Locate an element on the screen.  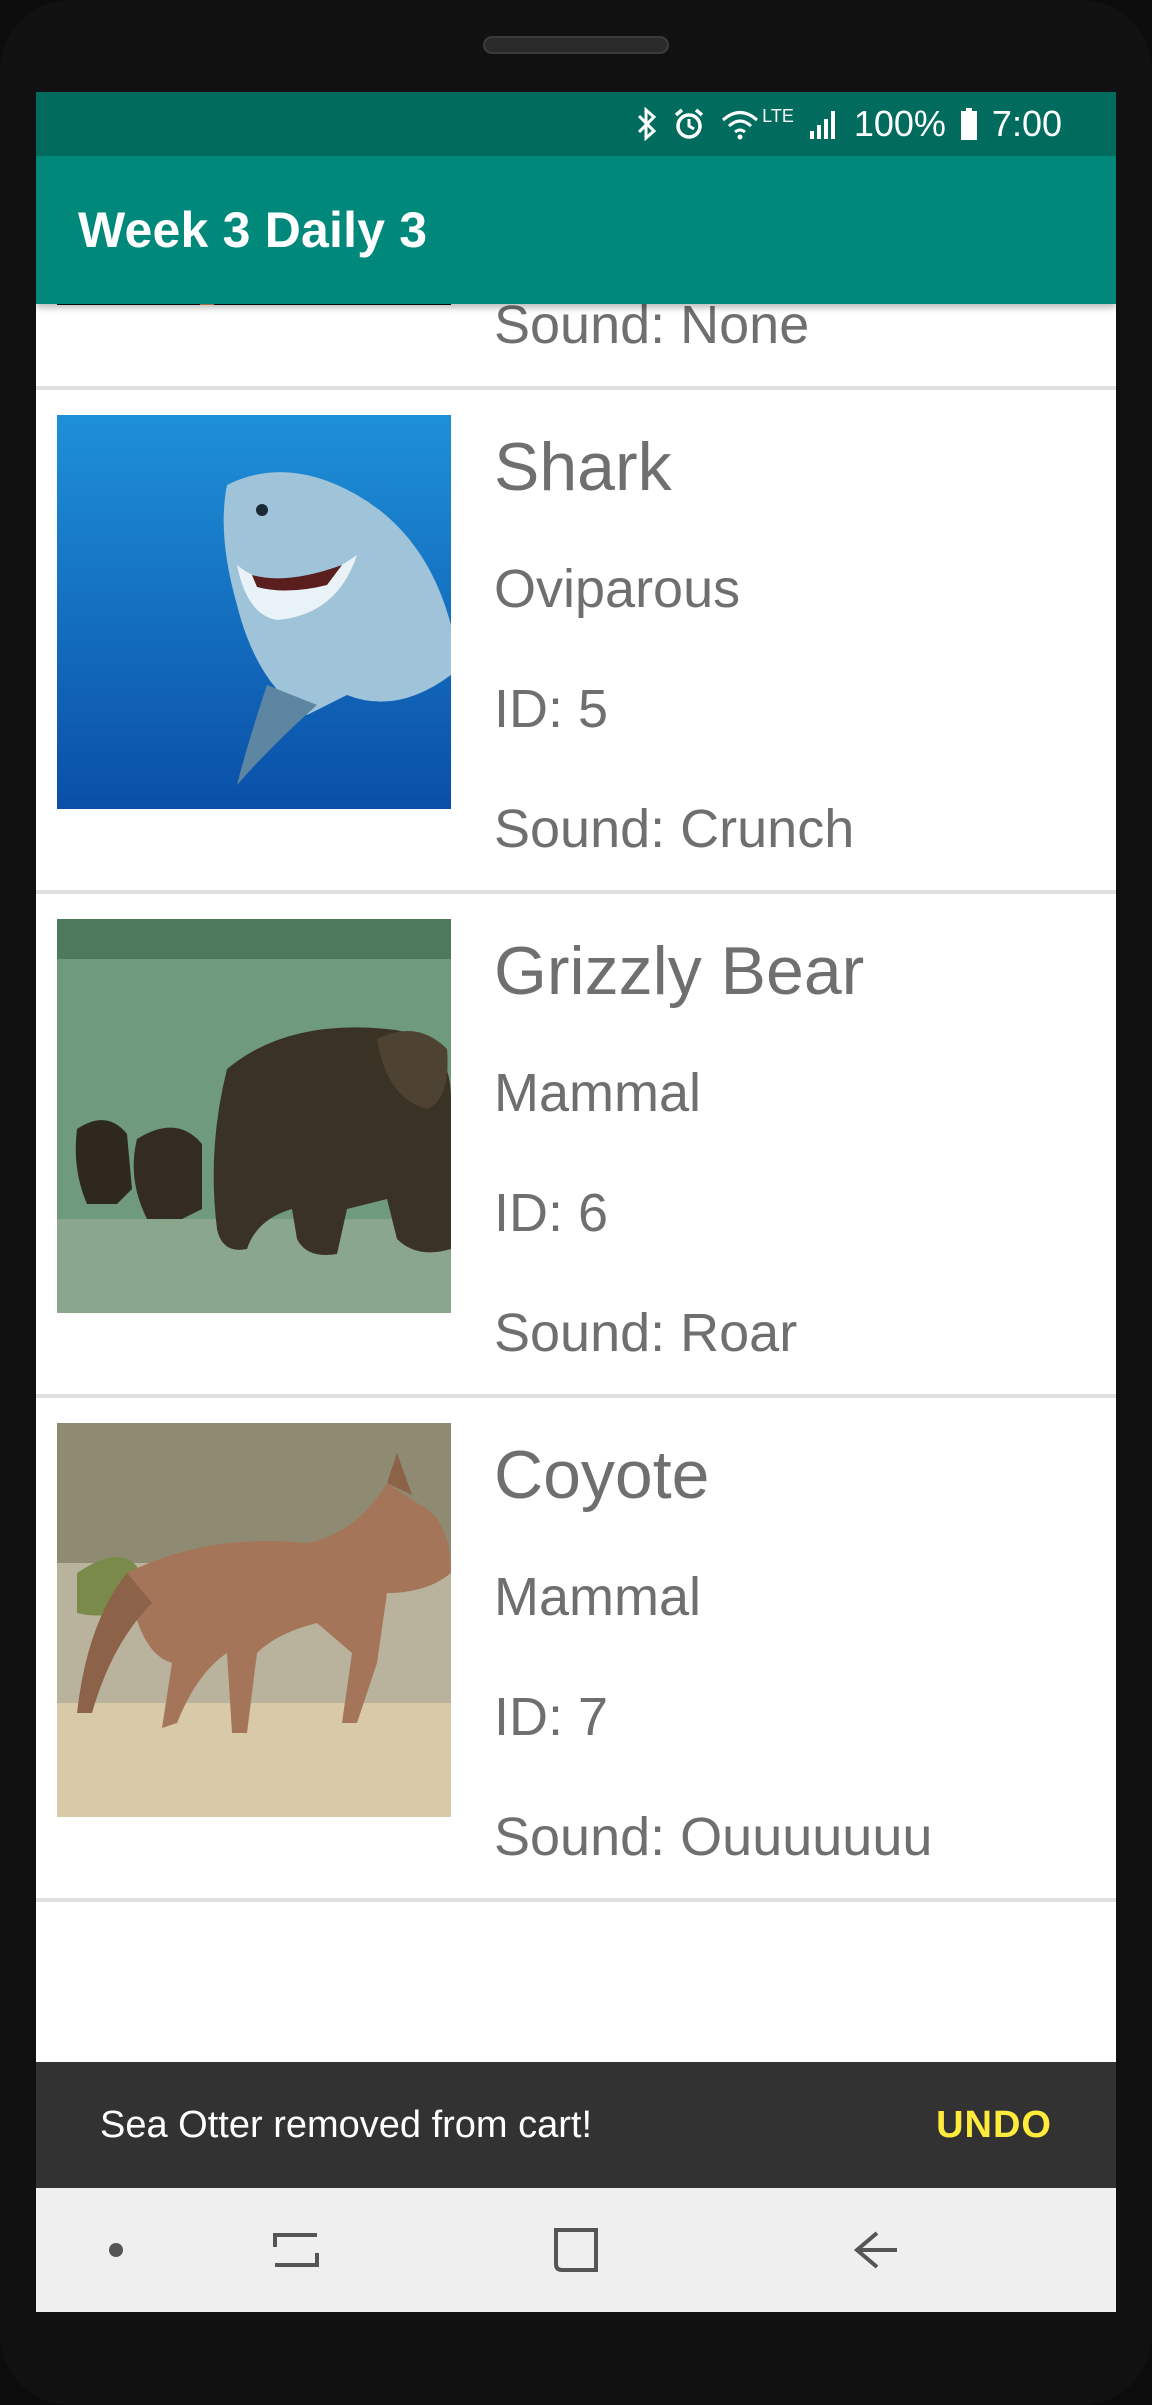
animal-id: ID: 7 is located at coordinates (551, 1717).